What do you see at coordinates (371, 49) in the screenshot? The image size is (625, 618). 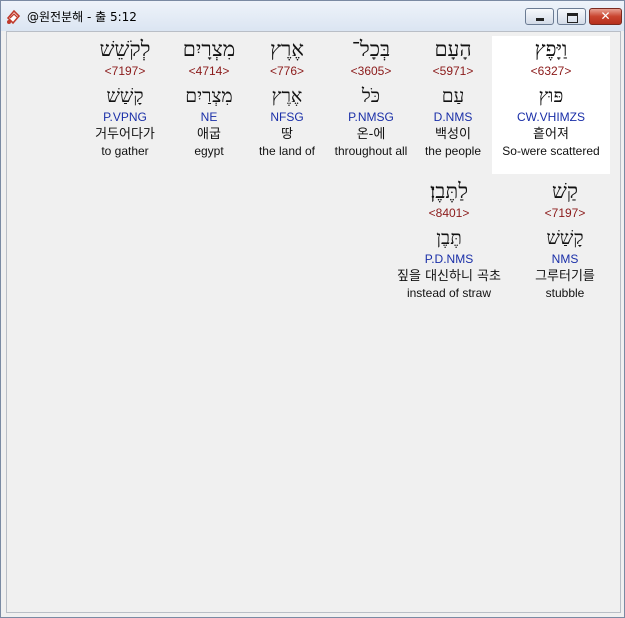 I see `hebrew-word: בְּכָל־` at bounding box center [371, 49].